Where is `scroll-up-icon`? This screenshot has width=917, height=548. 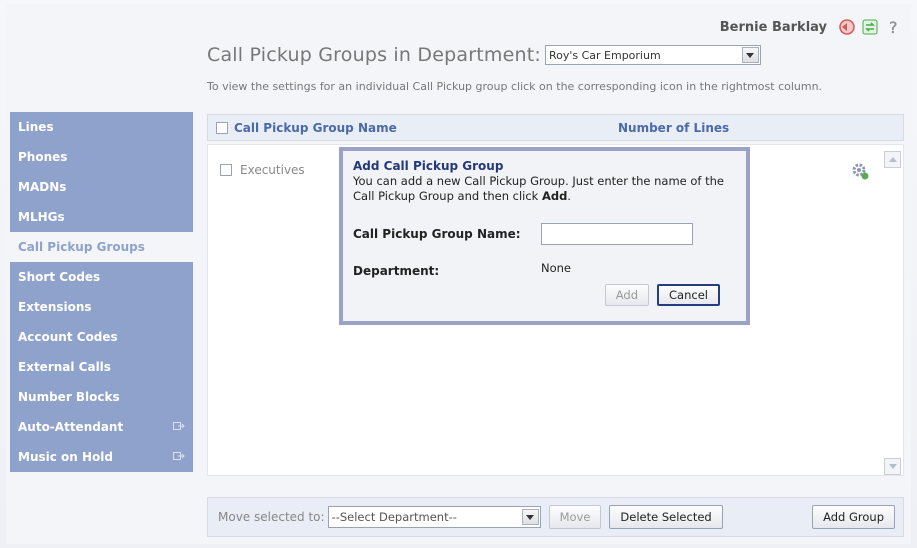 scroll-up-icon is located at coordinates (892, 159).